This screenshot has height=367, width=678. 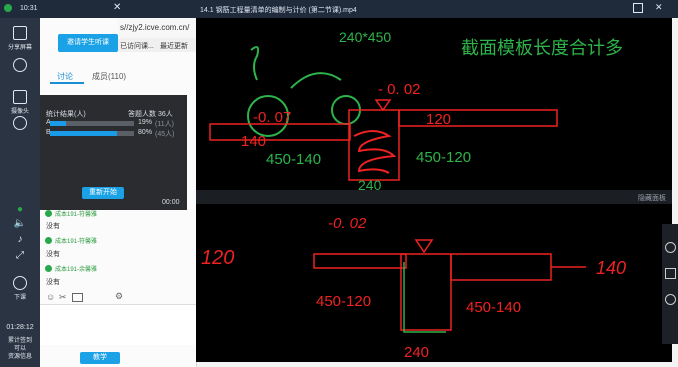 I want to click on rail-share-screen: 分享屏幕, so click(x=20, y=38).